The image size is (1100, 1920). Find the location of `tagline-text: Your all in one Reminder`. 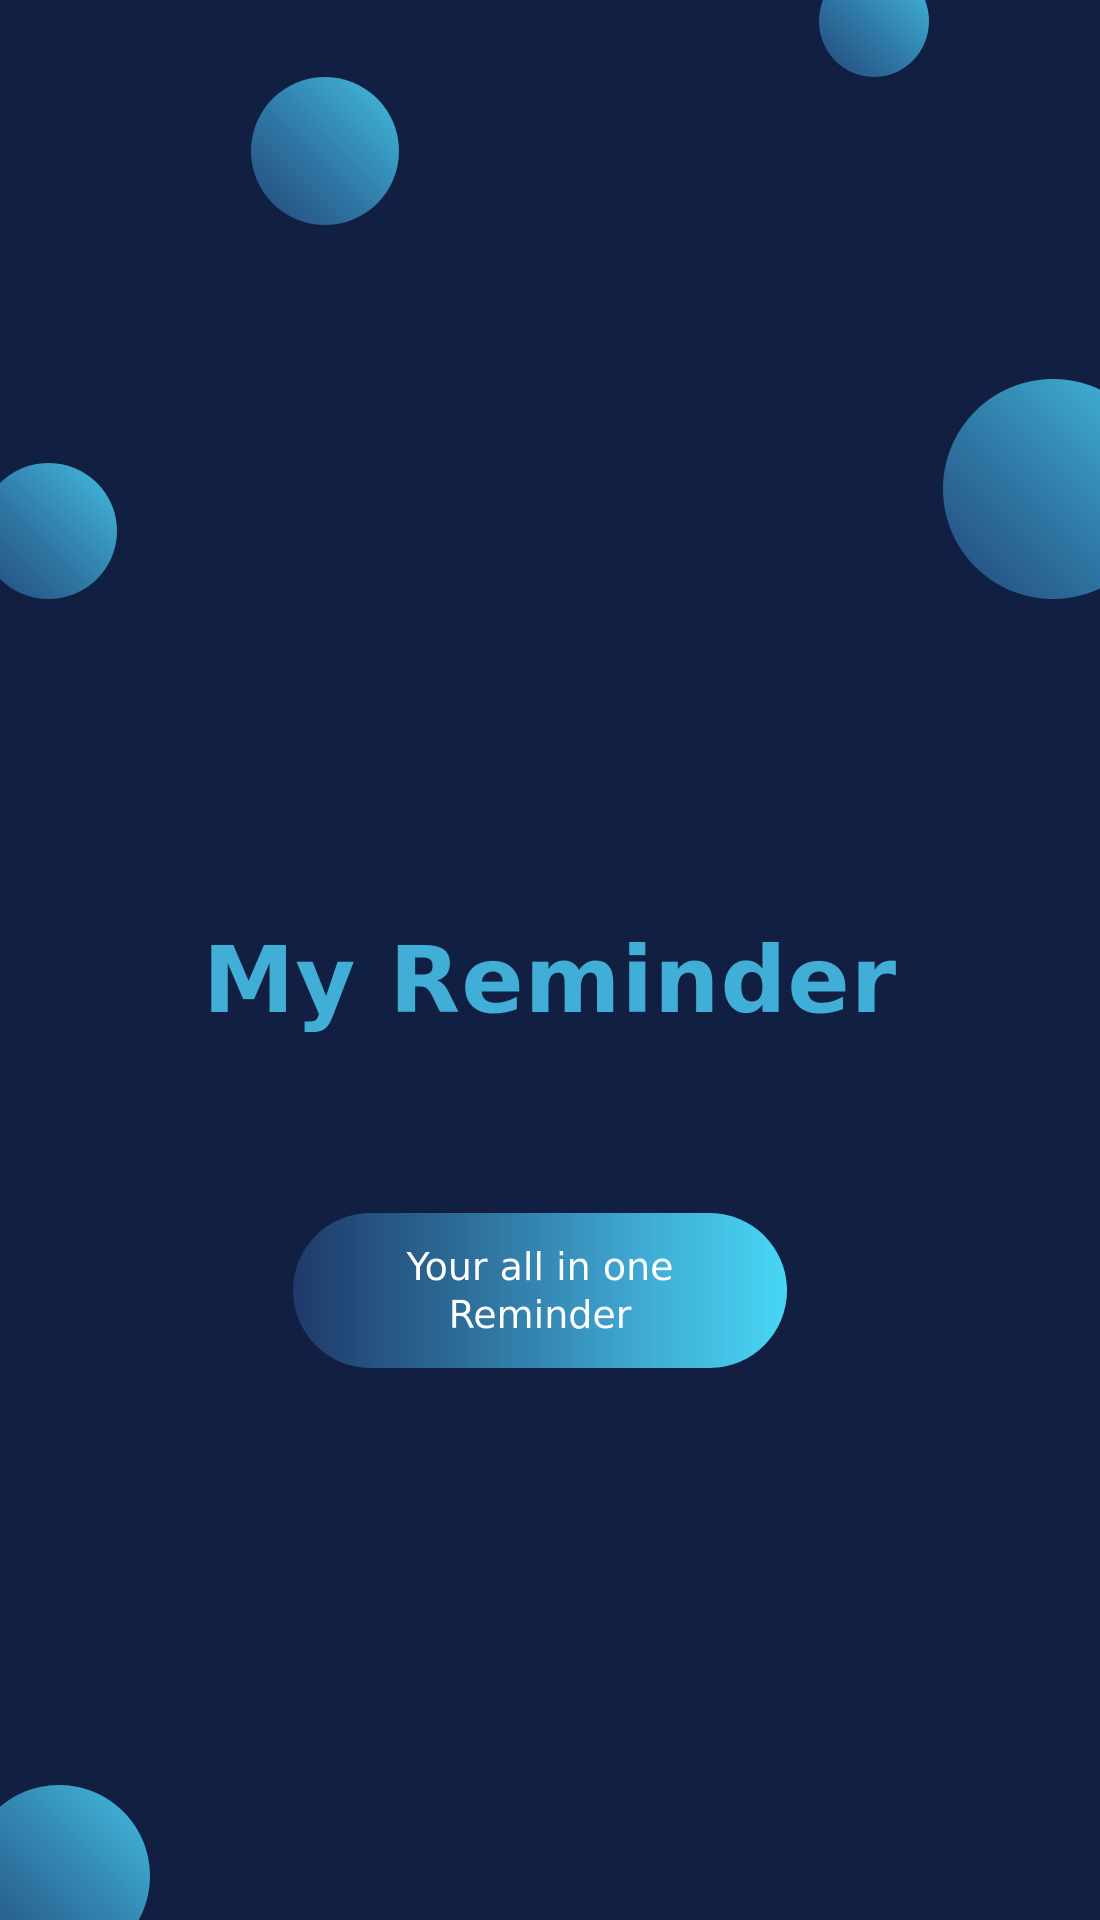

tagline-text: Your all in one Reminder is located at coordinates (540, 1290).